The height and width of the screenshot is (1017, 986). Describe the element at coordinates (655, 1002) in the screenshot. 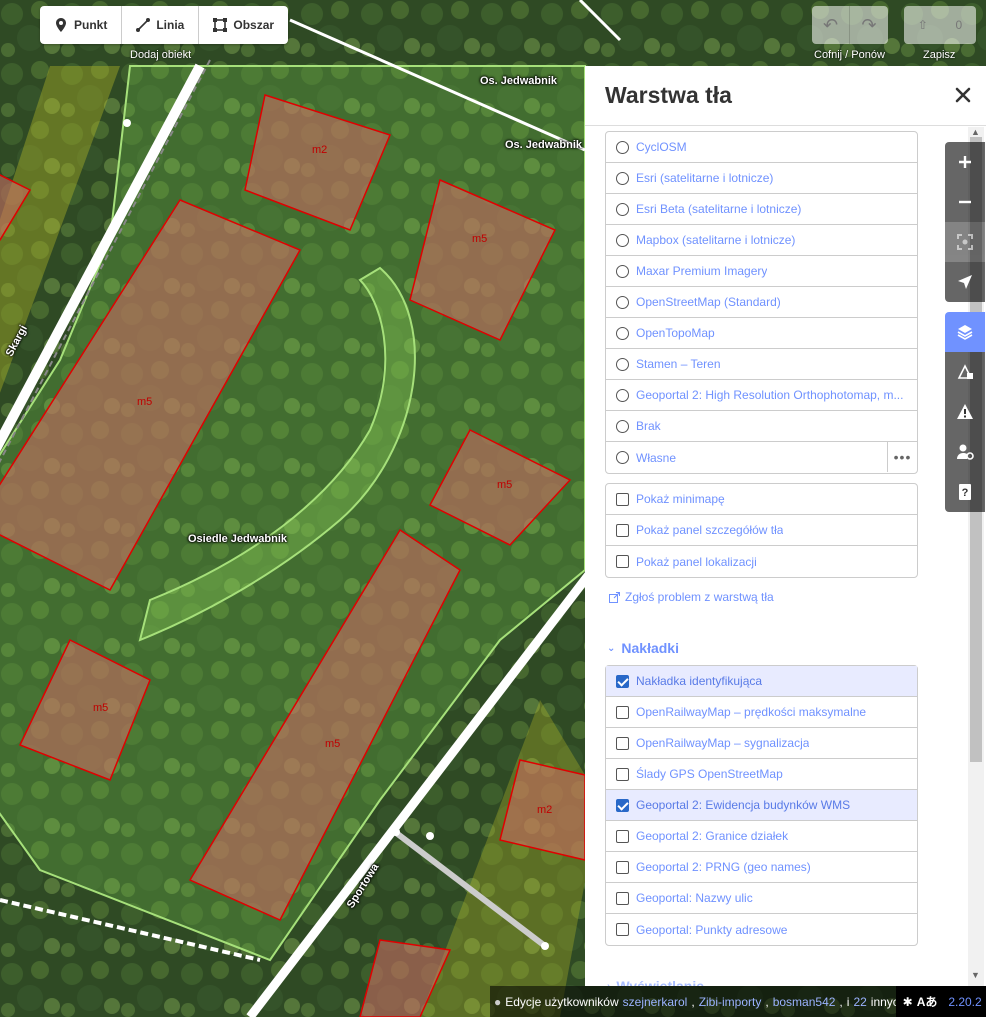

I see `user-link: szejnerkarol` at that location.